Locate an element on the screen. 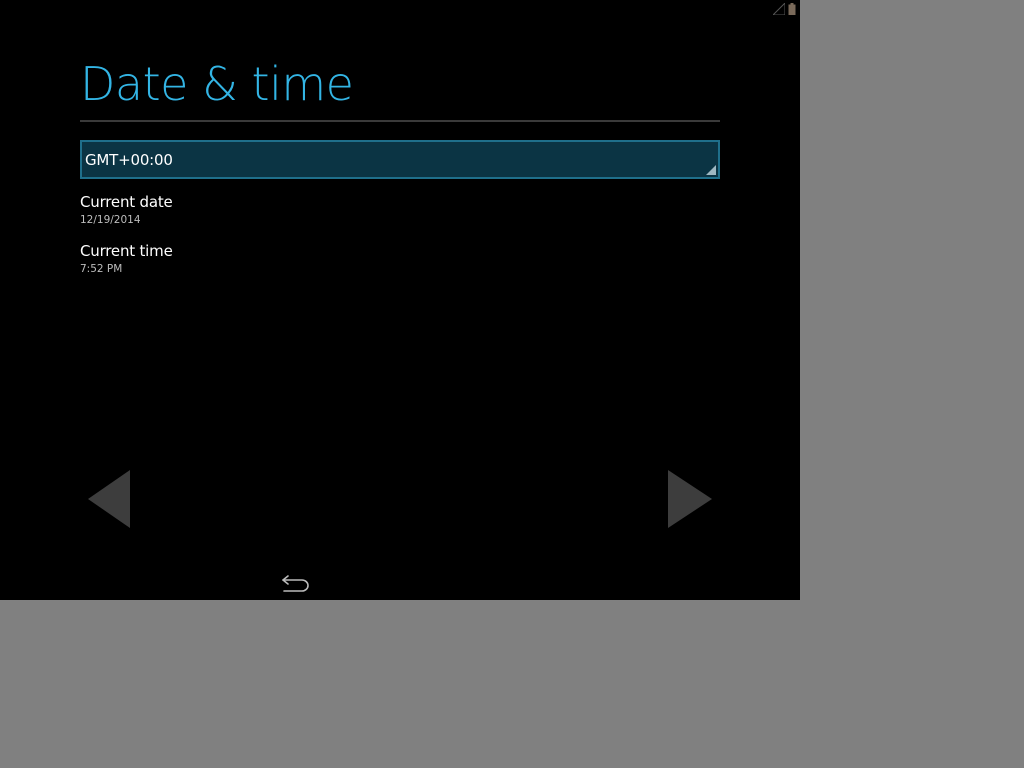 Image resolution: width=1024 pixels, height=768 pixels. right-arrow-icon is located at coordinates (690, 499).